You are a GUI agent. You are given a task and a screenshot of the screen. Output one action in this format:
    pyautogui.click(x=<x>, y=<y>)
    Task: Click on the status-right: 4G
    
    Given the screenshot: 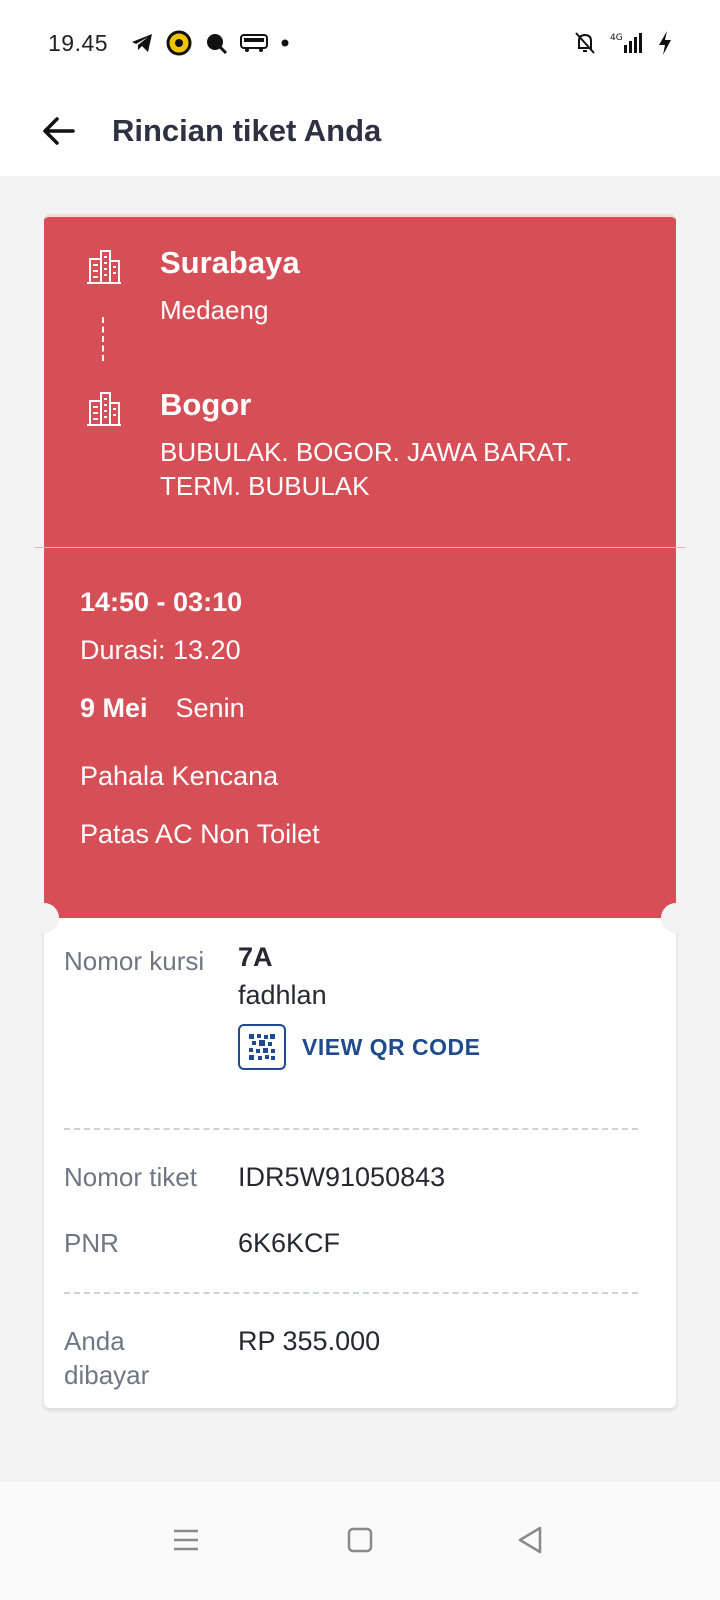 What is the action you would take?
    pyautogui.click(x=623, y=43)
    